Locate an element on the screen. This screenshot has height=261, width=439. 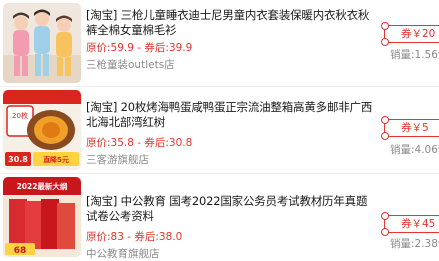
badge-price: 30.8 is located at coordinates (18, 159).